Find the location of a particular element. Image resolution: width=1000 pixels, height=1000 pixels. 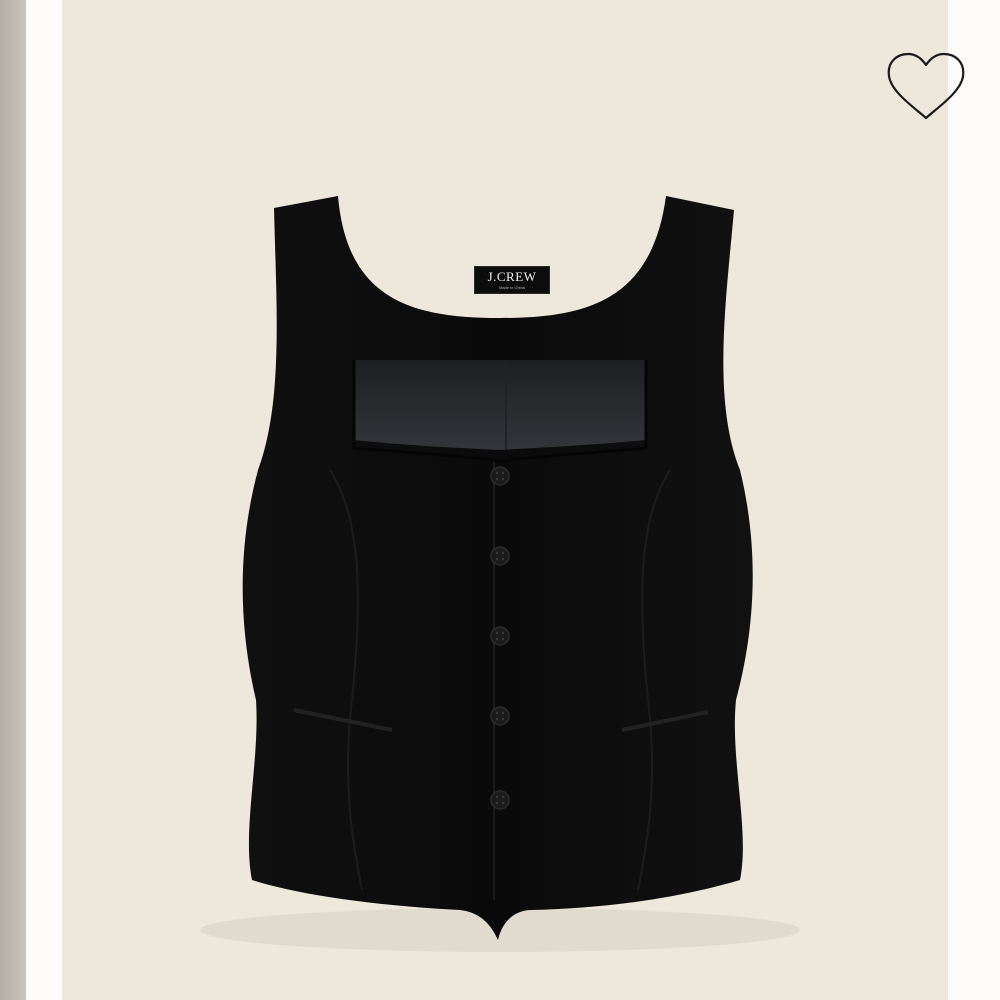

brand-label: J.CREW Made in China is located at coordinates (512, 280).